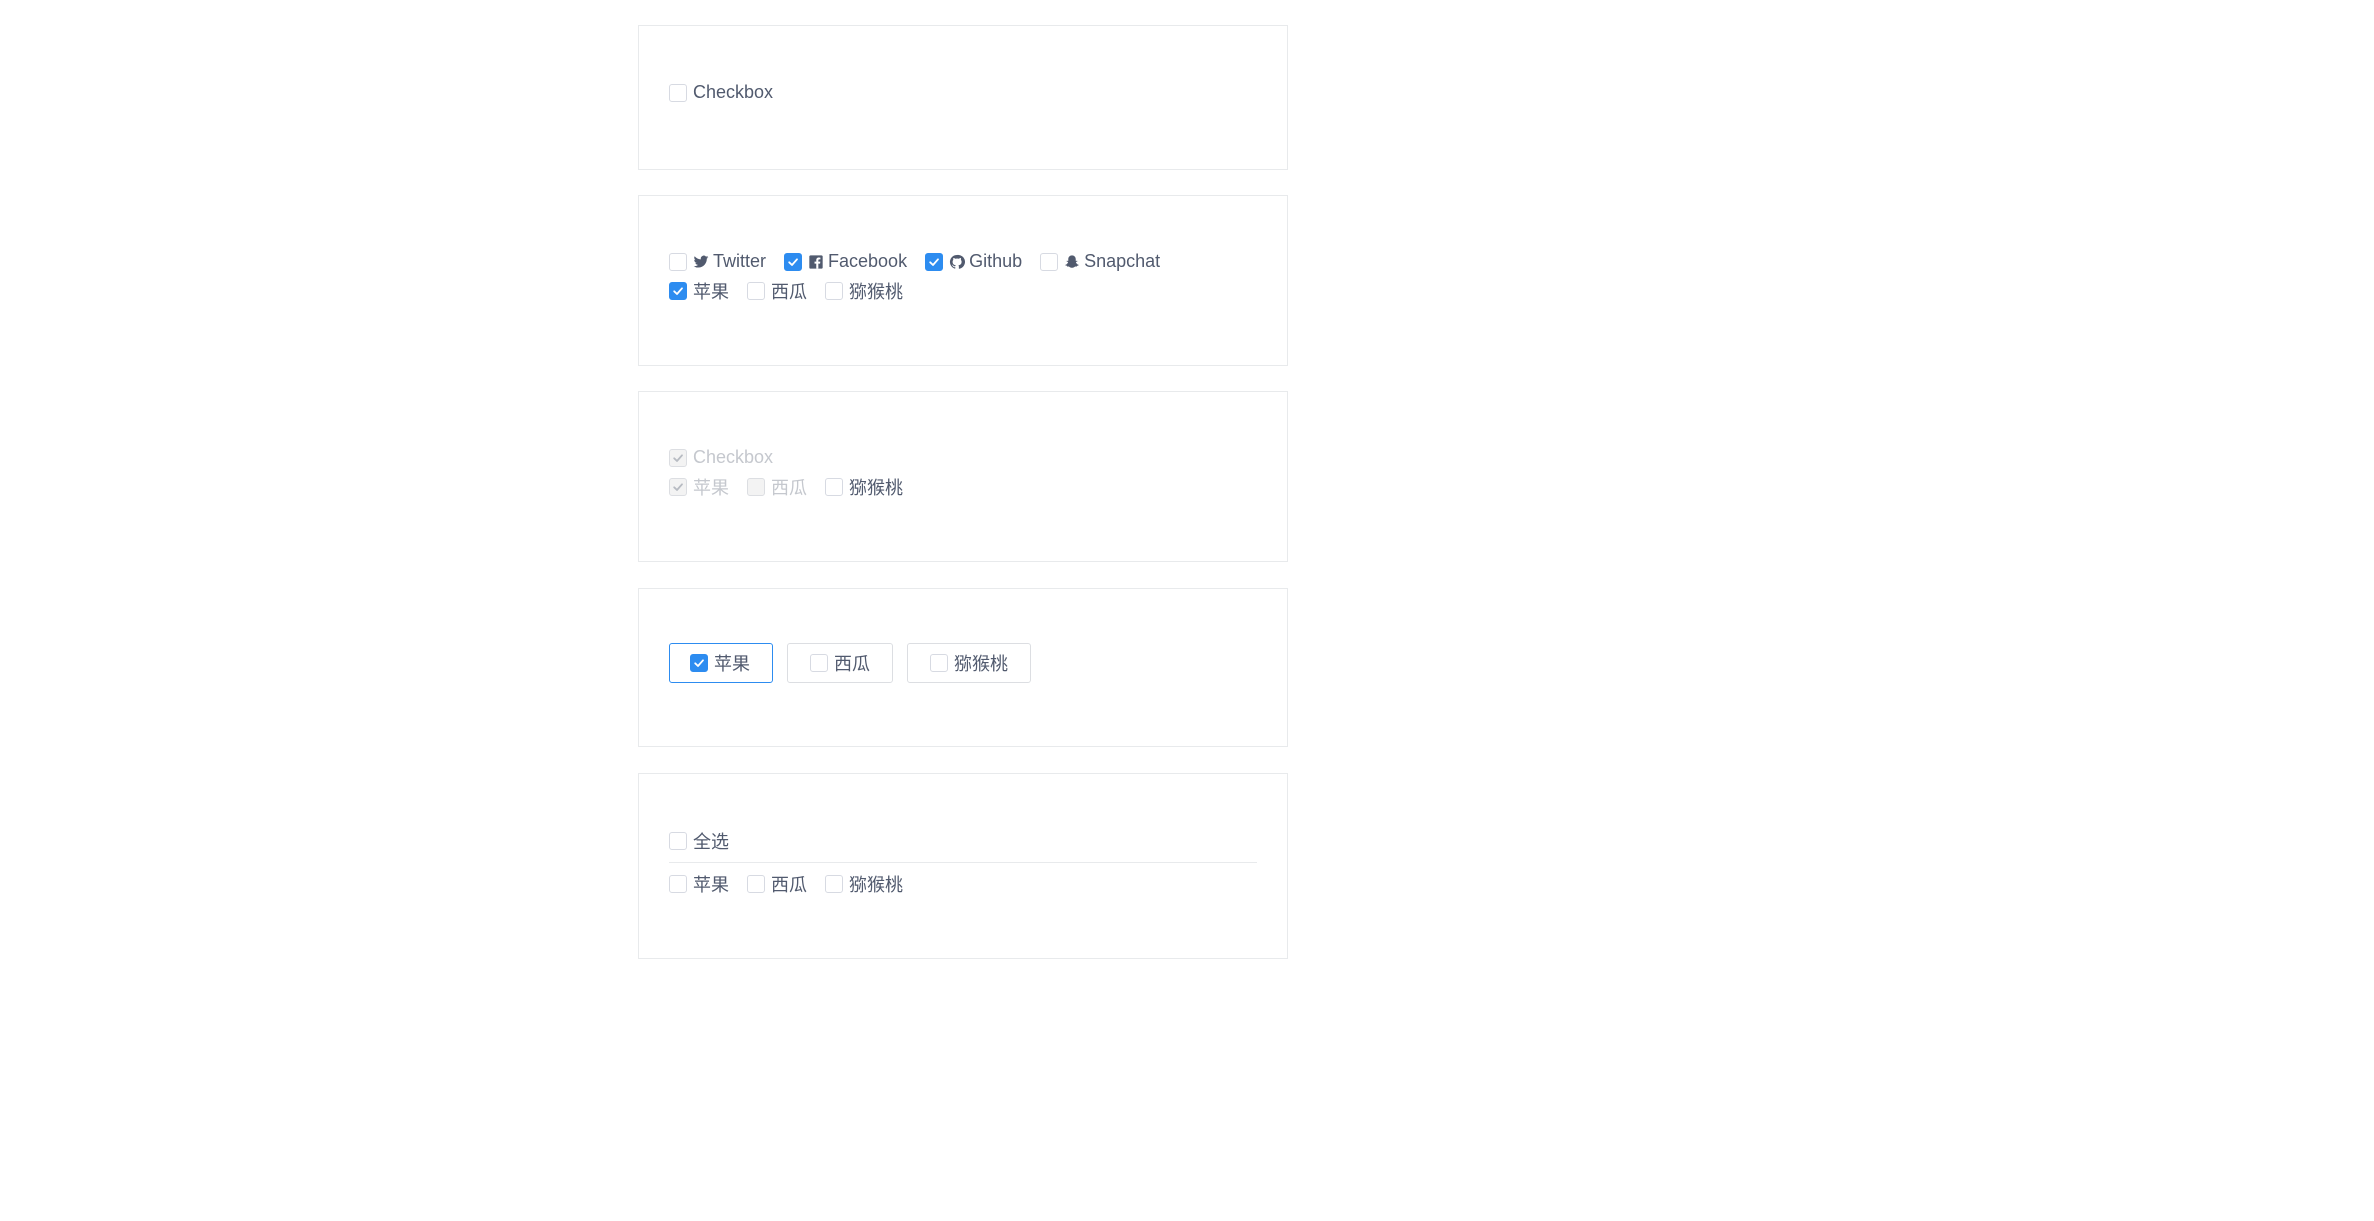 The width and height of the screenshot is (2374, 1221). I want to click on checkbox-apple-disabled: 苹果, so click(699, 487).